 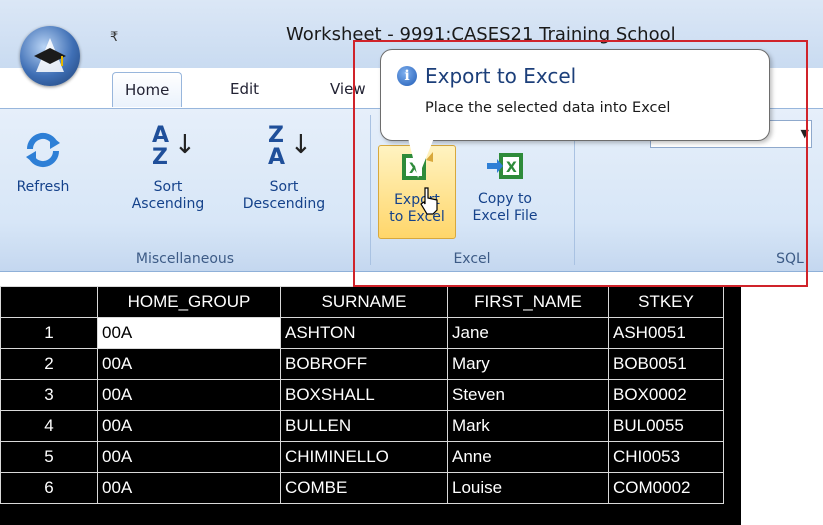 I want to click on copy-to-excel-file-button: X Copy to Excel File, so click(x=505, y=191).